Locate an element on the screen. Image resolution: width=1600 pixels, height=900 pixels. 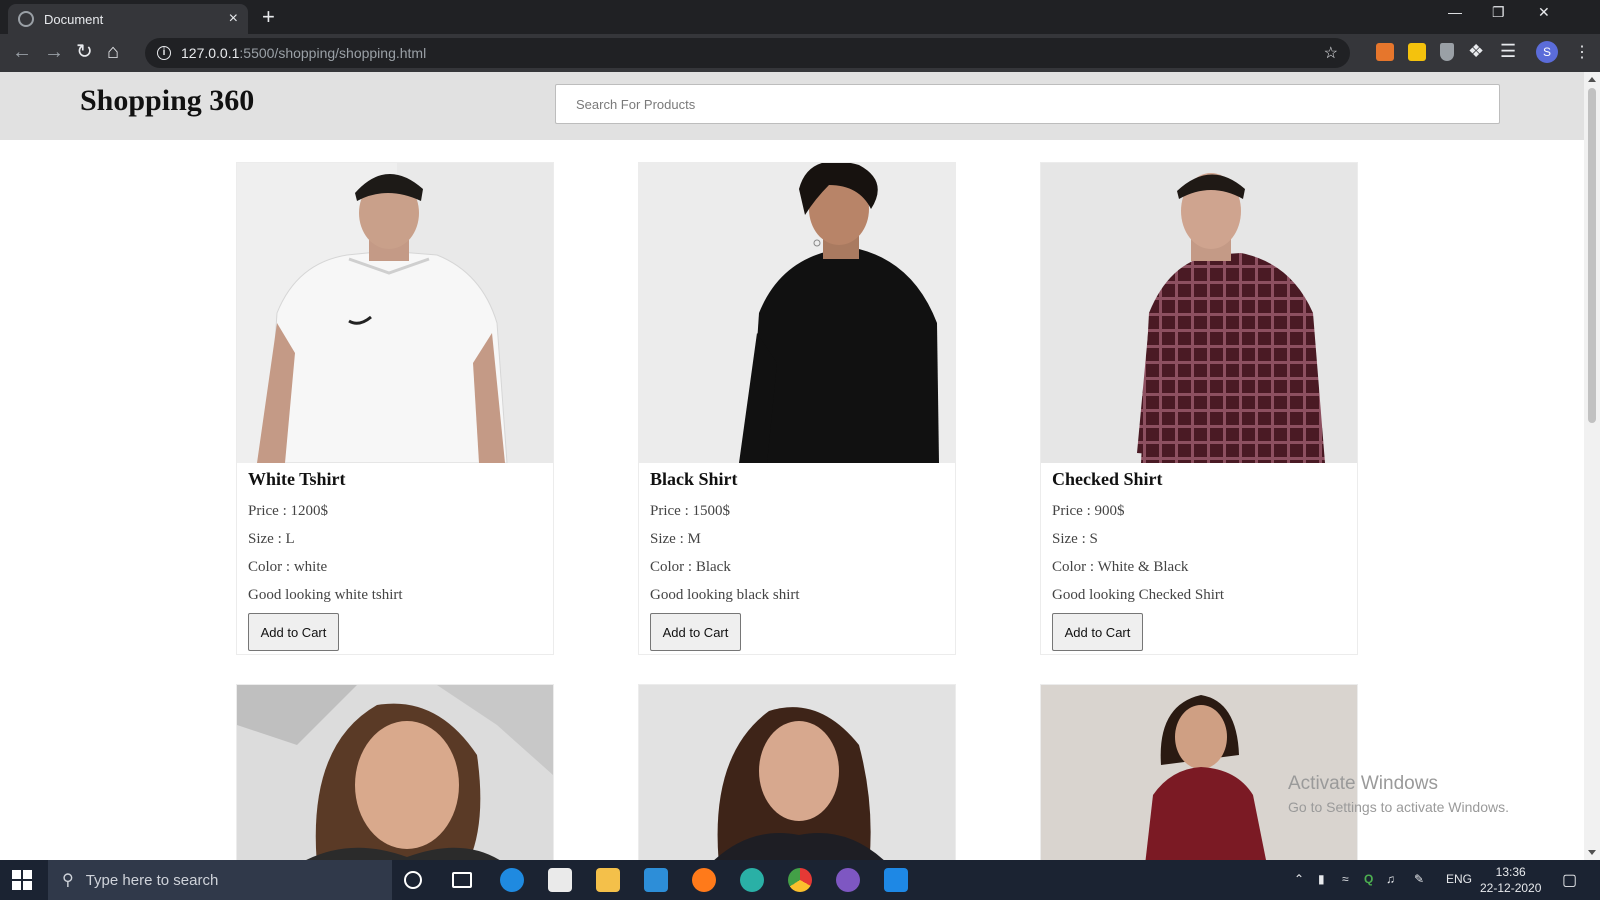
product-price: Price : 900$ is located at coordinates (1088, 511).